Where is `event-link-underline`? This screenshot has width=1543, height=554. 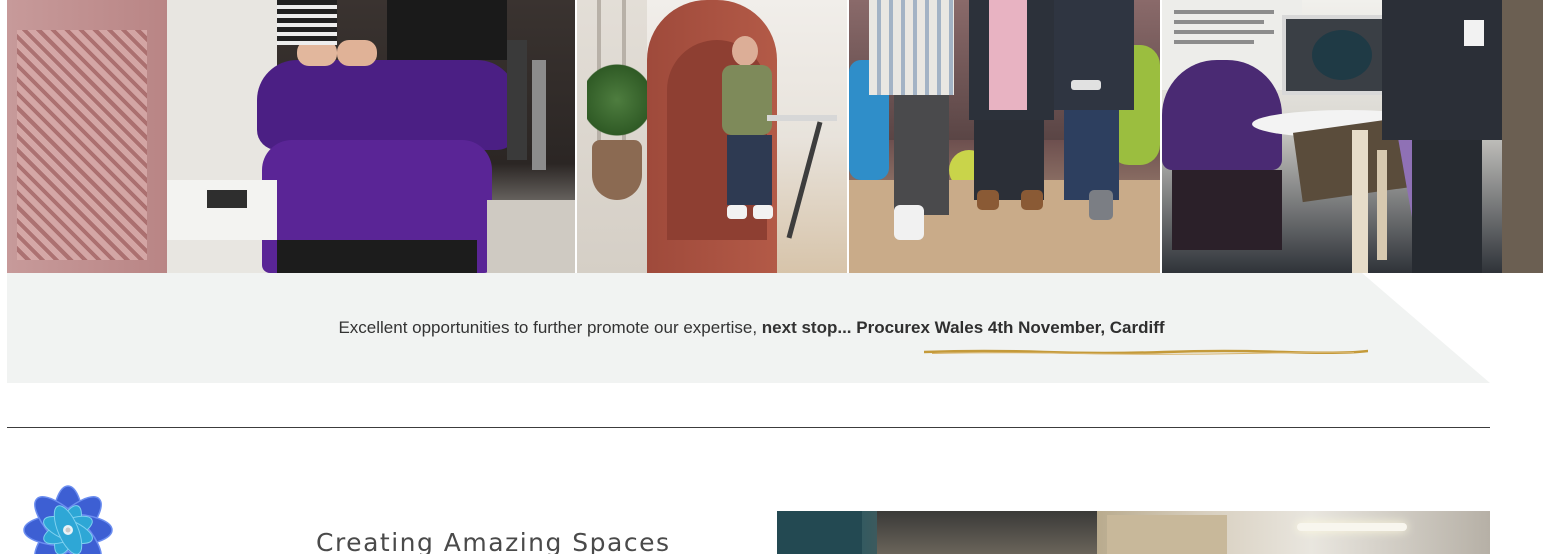
event-link-underline is located at coordinates (1146, 352).